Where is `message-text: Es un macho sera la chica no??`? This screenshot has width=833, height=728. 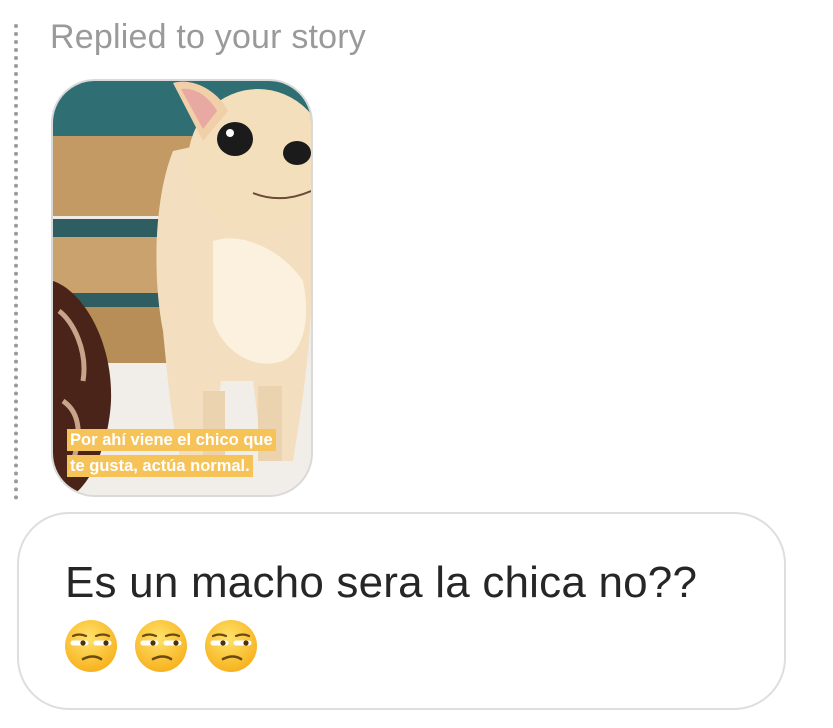 message-text: Es un macho sera la chica no?? is located at coordinates (381, 582).